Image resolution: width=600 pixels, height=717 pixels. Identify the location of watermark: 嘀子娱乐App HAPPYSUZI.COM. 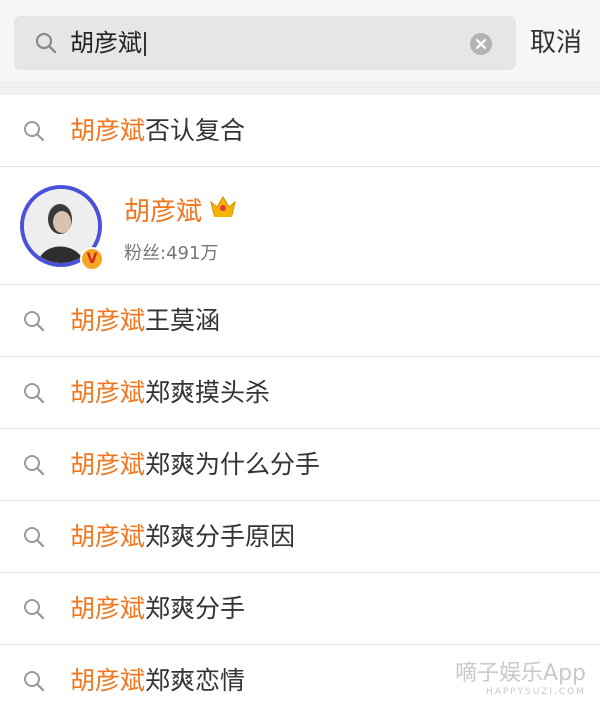
(520, 676).